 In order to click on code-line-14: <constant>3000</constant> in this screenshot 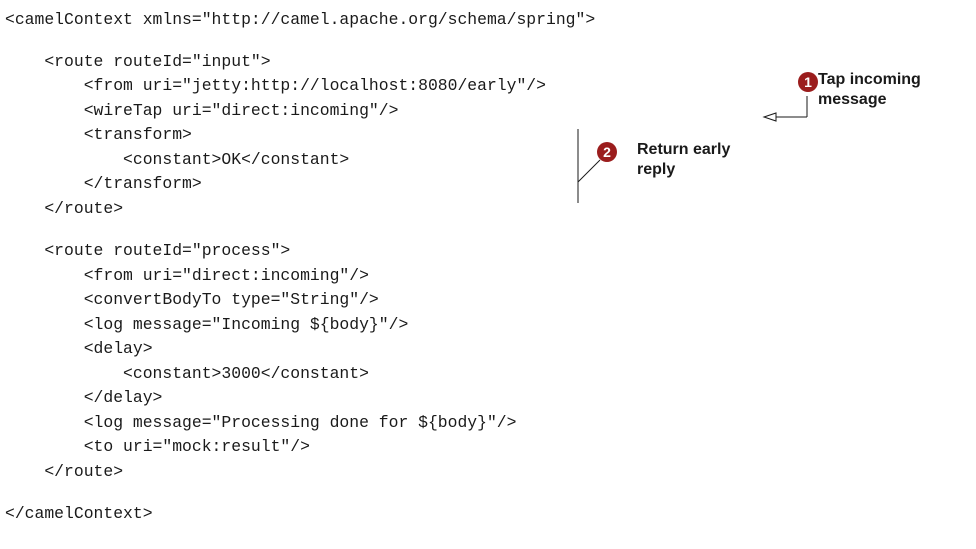, I will do `click(187, 373)`.